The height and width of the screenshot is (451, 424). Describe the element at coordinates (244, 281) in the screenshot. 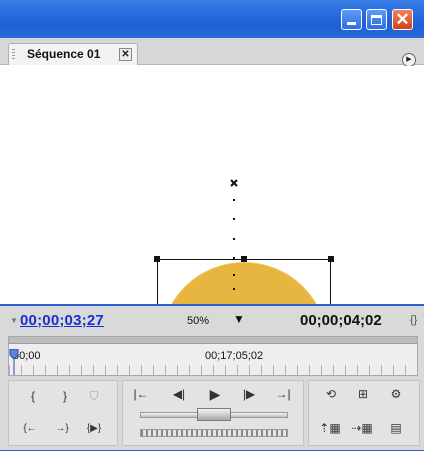

I see `bounding-box` at that location.